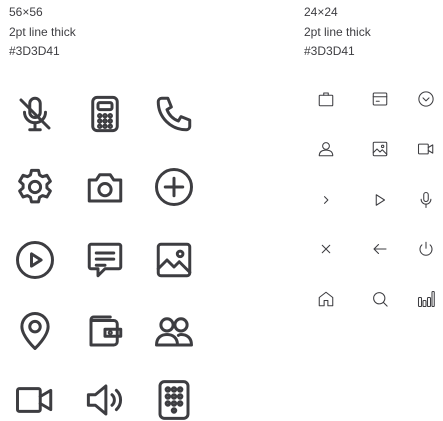 This screenshot has width=443, height=421. Describe the element at coordinates (35, 187) in the screenshot. I see `gear-icon` at that location.